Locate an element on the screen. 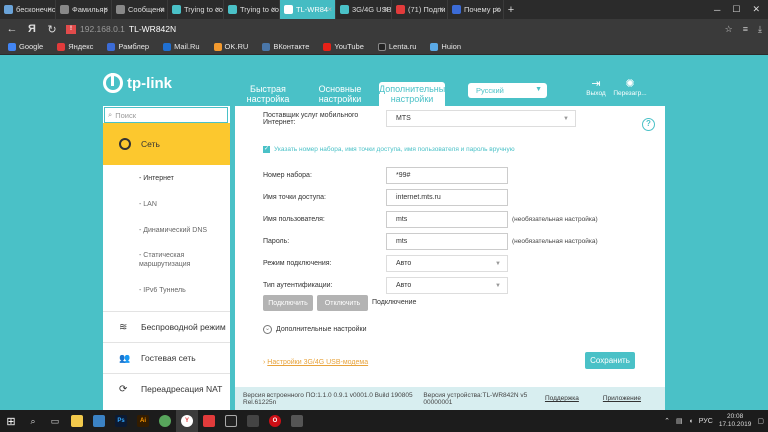  search-input: ⌕ Поиск is located at coordinates (166, 115).